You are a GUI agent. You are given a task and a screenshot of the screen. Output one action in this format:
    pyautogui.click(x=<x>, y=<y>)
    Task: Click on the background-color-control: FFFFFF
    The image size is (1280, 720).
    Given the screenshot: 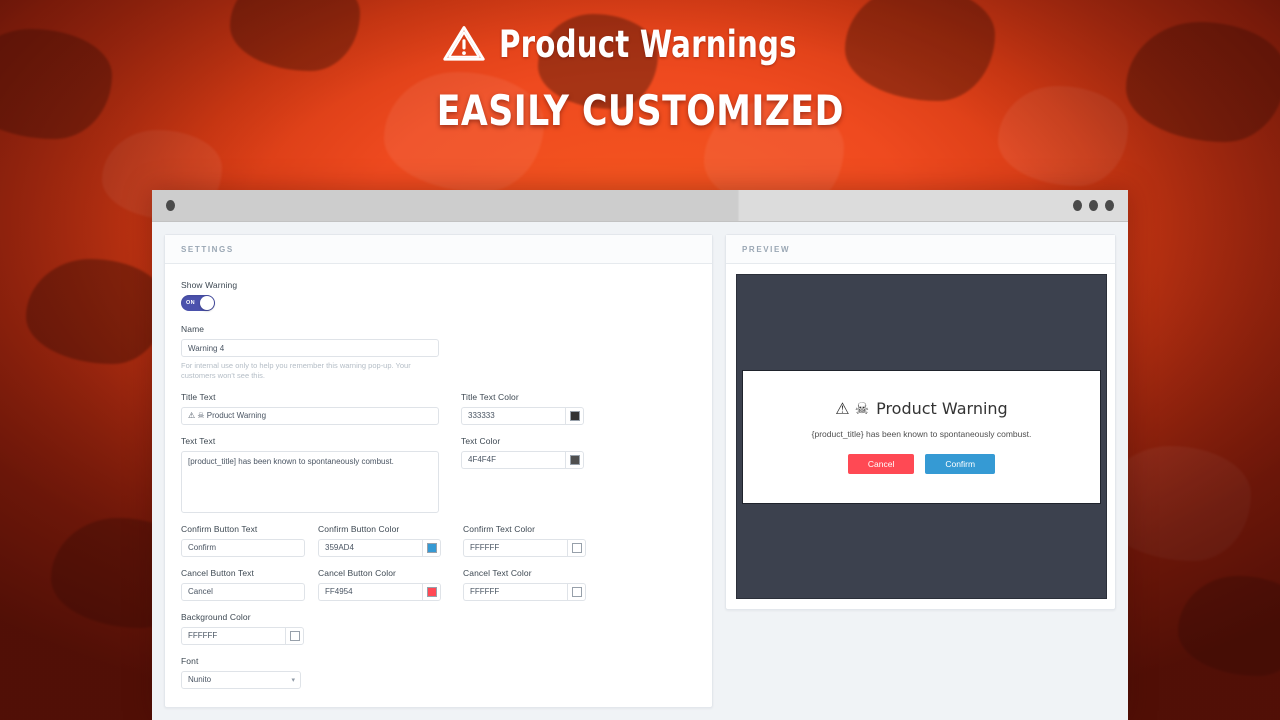 What is the action you would take?
    pyautogui.click(x=242, y=635)
    